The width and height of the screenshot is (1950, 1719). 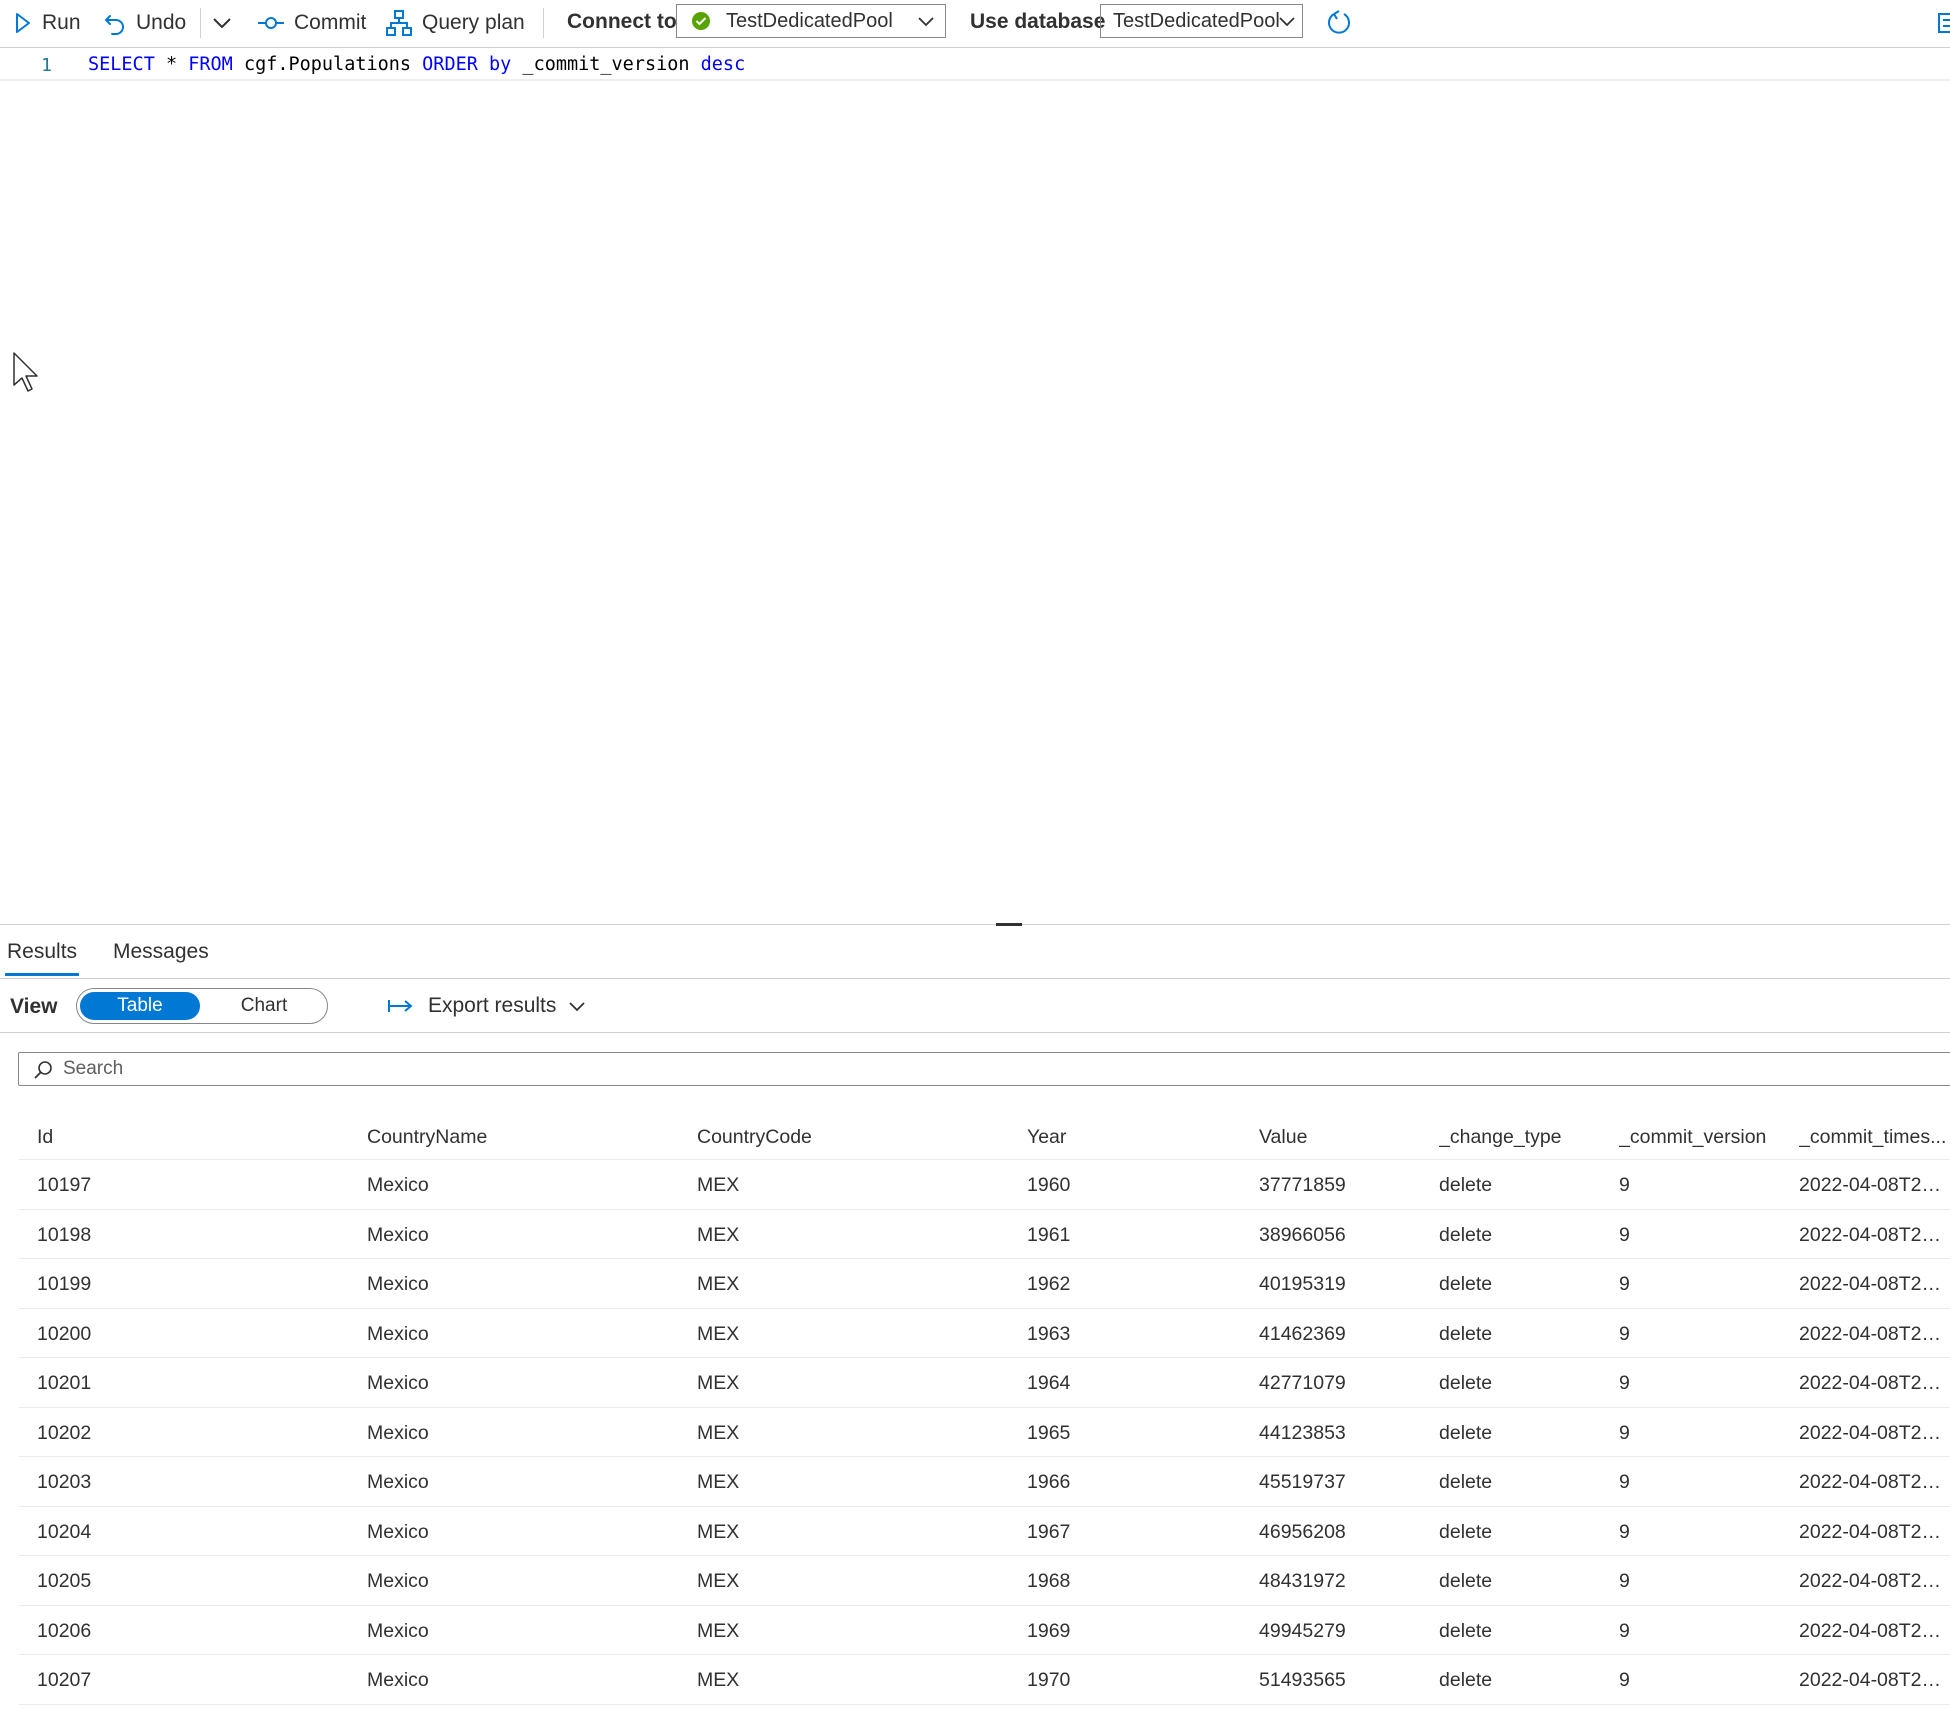 What do you see at coordinates (1046, 1137) in the screenshot?
I see `column-header: Year` at bounding box center [1046, 1137].